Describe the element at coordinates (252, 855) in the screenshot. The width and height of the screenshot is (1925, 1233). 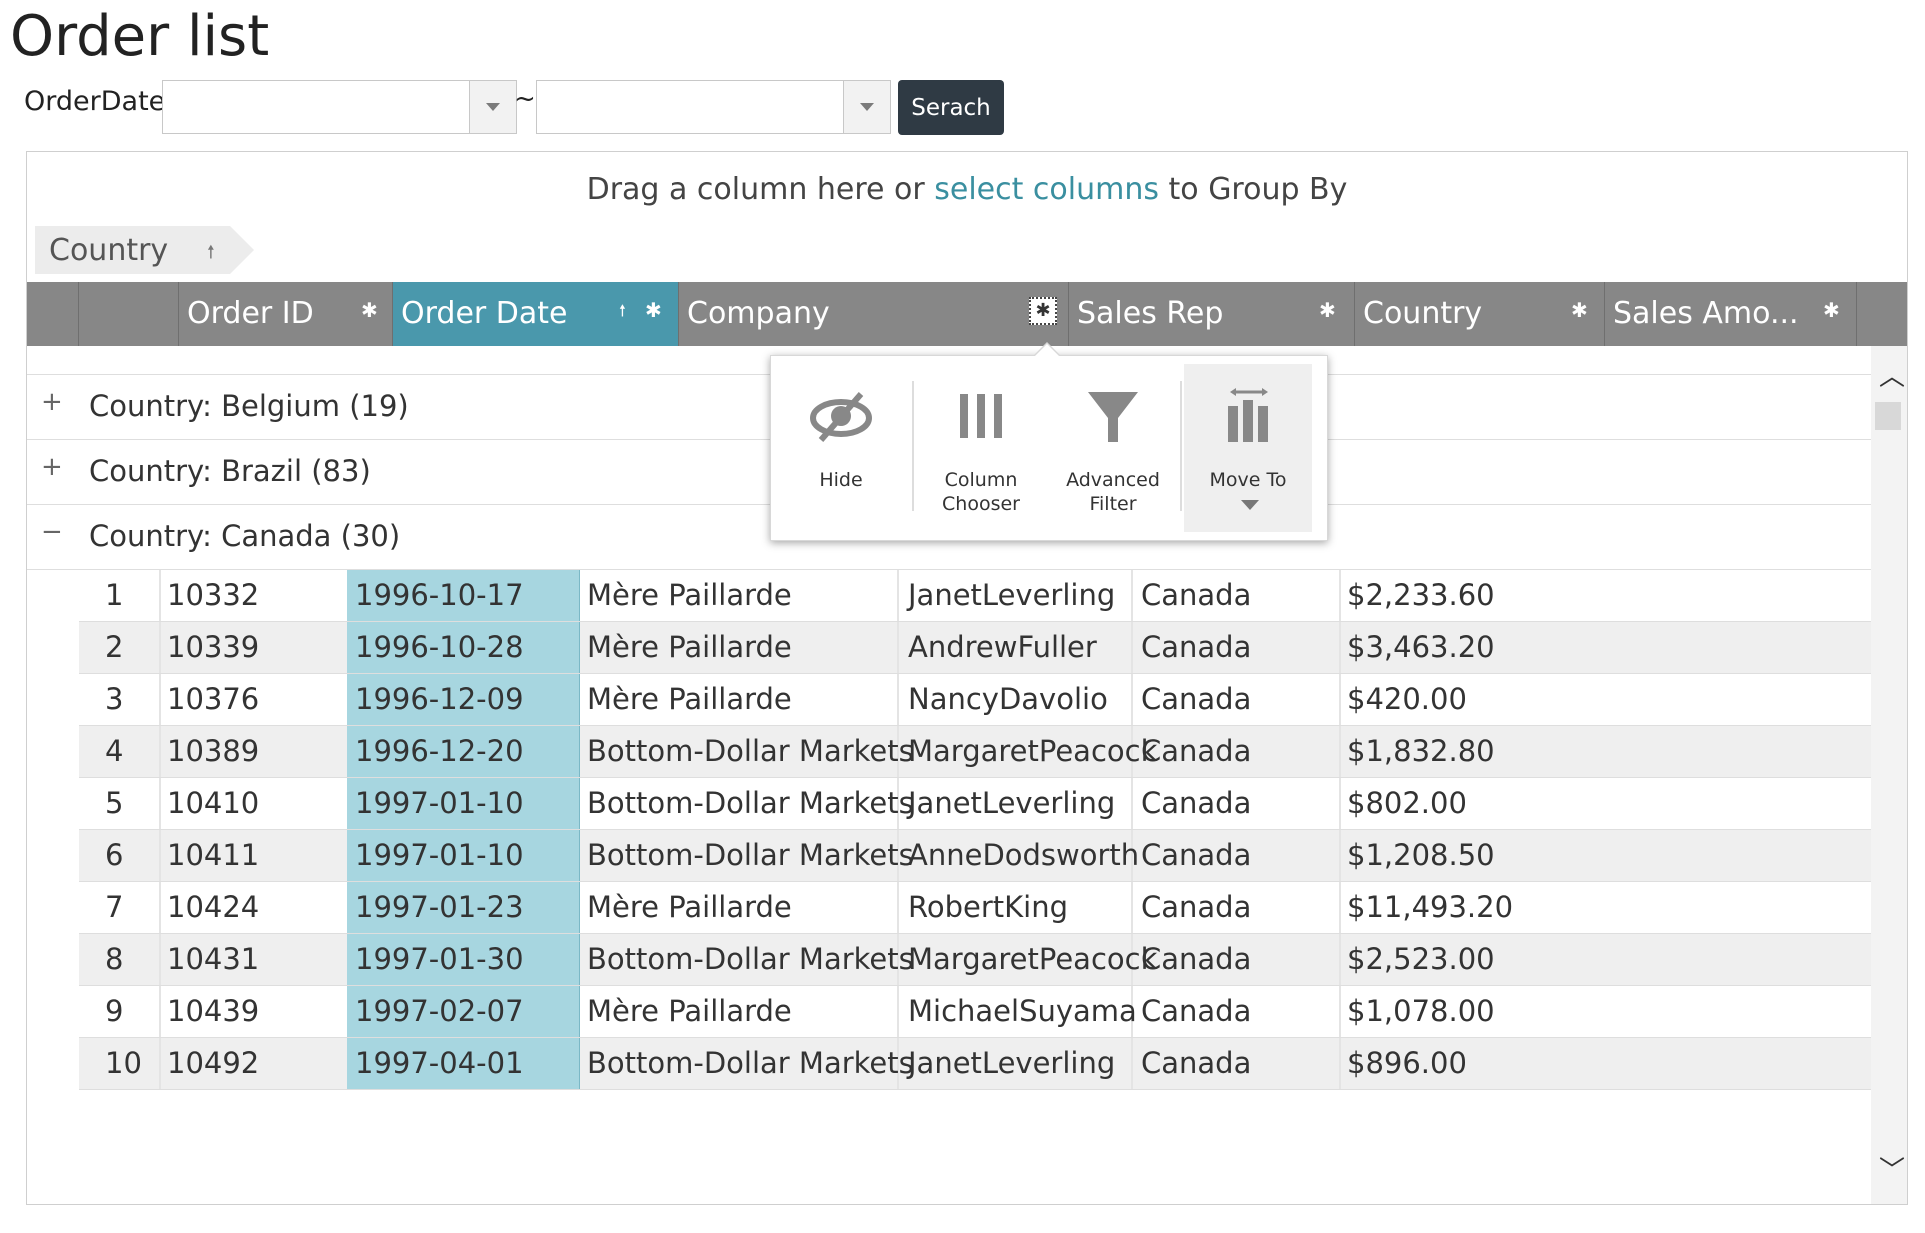
I see `cell-order-id: 10411` at that location.